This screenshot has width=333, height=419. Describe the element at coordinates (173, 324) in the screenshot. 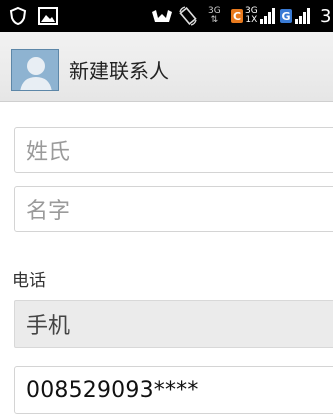

I see `phone-type-select: 手机` at that location.